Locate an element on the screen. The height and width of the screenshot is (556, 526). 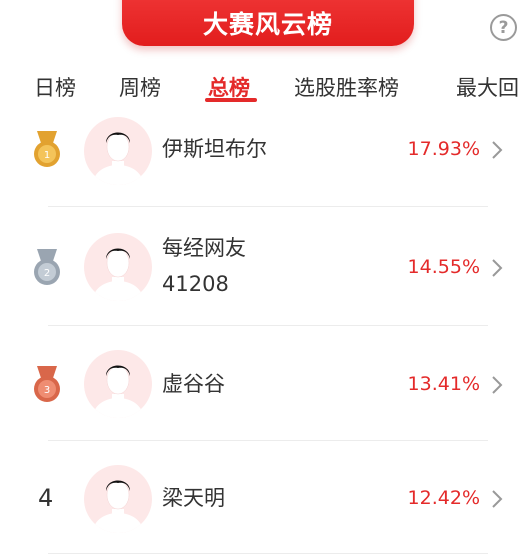
question-circle-icon: ? is located at coordinates (503, 27).